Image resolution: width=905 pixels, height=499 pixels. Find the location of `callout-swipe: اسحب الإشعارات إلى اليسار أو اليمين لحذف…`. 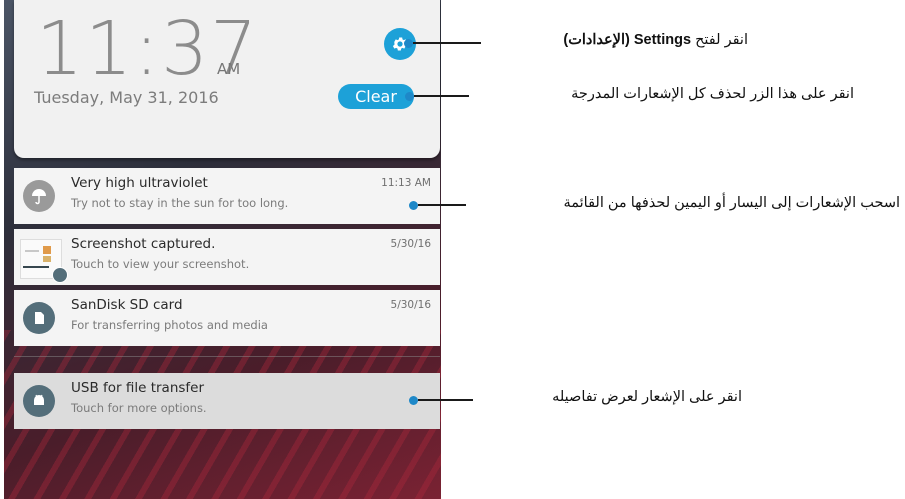

callout-swipe: اسحب الإشعارات إلى اليسار أو اليمين لحذف… is located at coordinates (731, 203).